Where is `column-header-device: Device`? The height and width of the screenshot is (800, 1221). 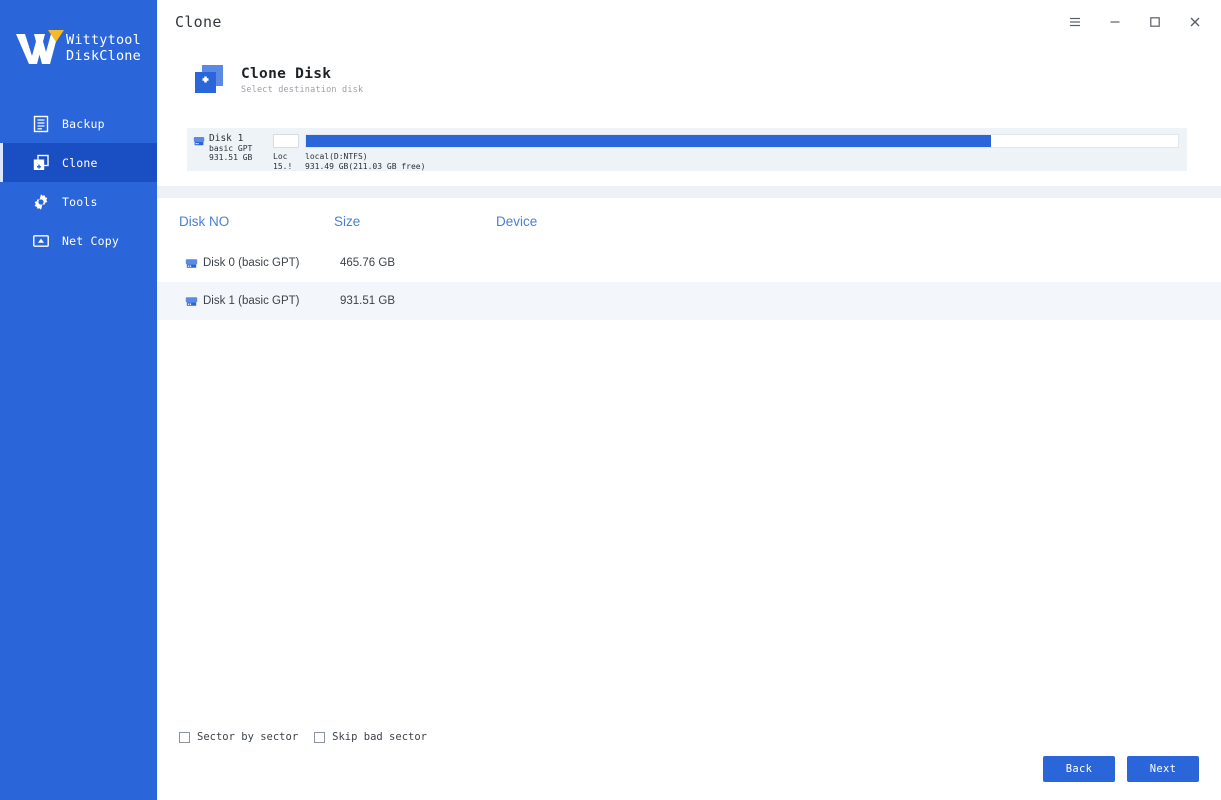 column-header-device: Device is located at coordinates (517, 221).